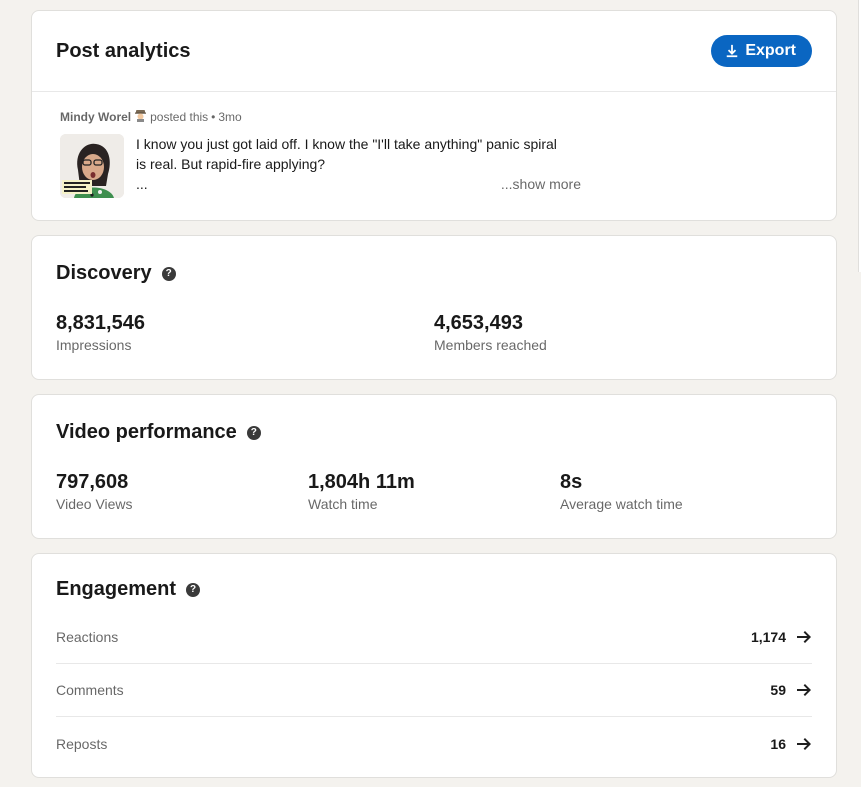 The width and height of the screenshot is (861, 787). Describe the element at coordinates (230, 117) in the screenshot. I see `post-age: 3mo` at that location.